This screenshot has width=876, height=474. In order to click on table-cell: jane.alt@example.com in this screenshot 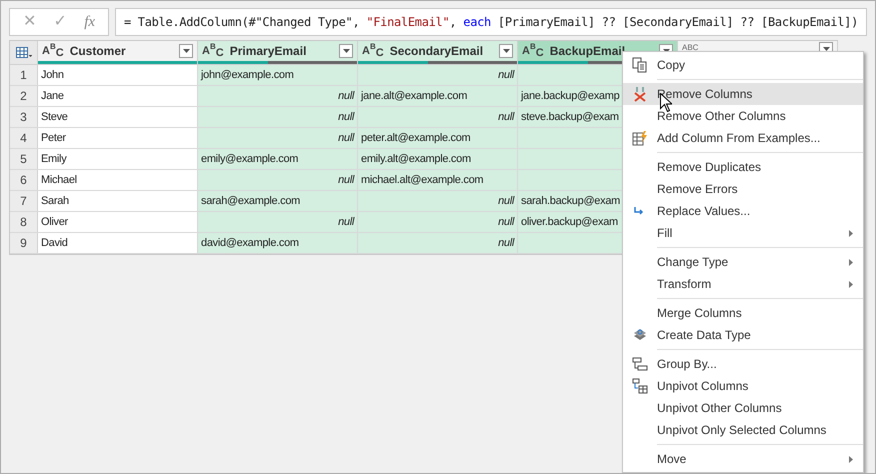, I will do `click(438, 96)`.